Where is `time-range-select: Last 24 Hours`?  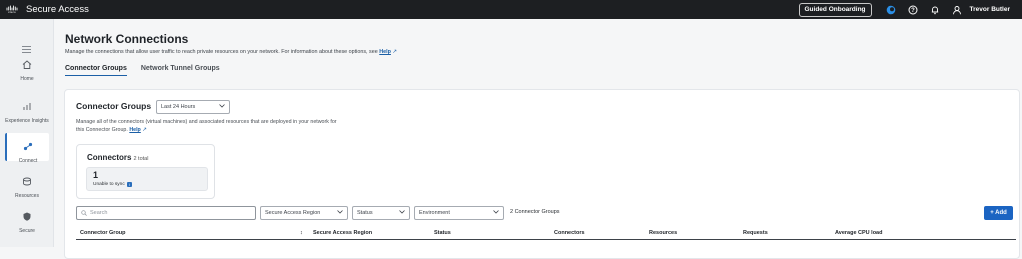 time-range-select: Last 24 Hours is located at coordinates (193, 107).